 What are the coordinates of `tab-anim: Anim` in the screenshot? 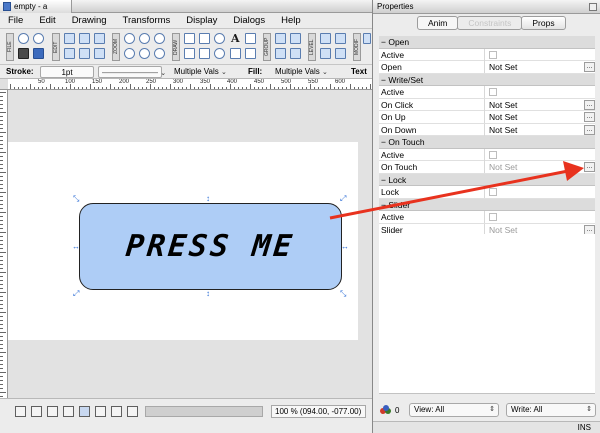 It's located at (438, 23).